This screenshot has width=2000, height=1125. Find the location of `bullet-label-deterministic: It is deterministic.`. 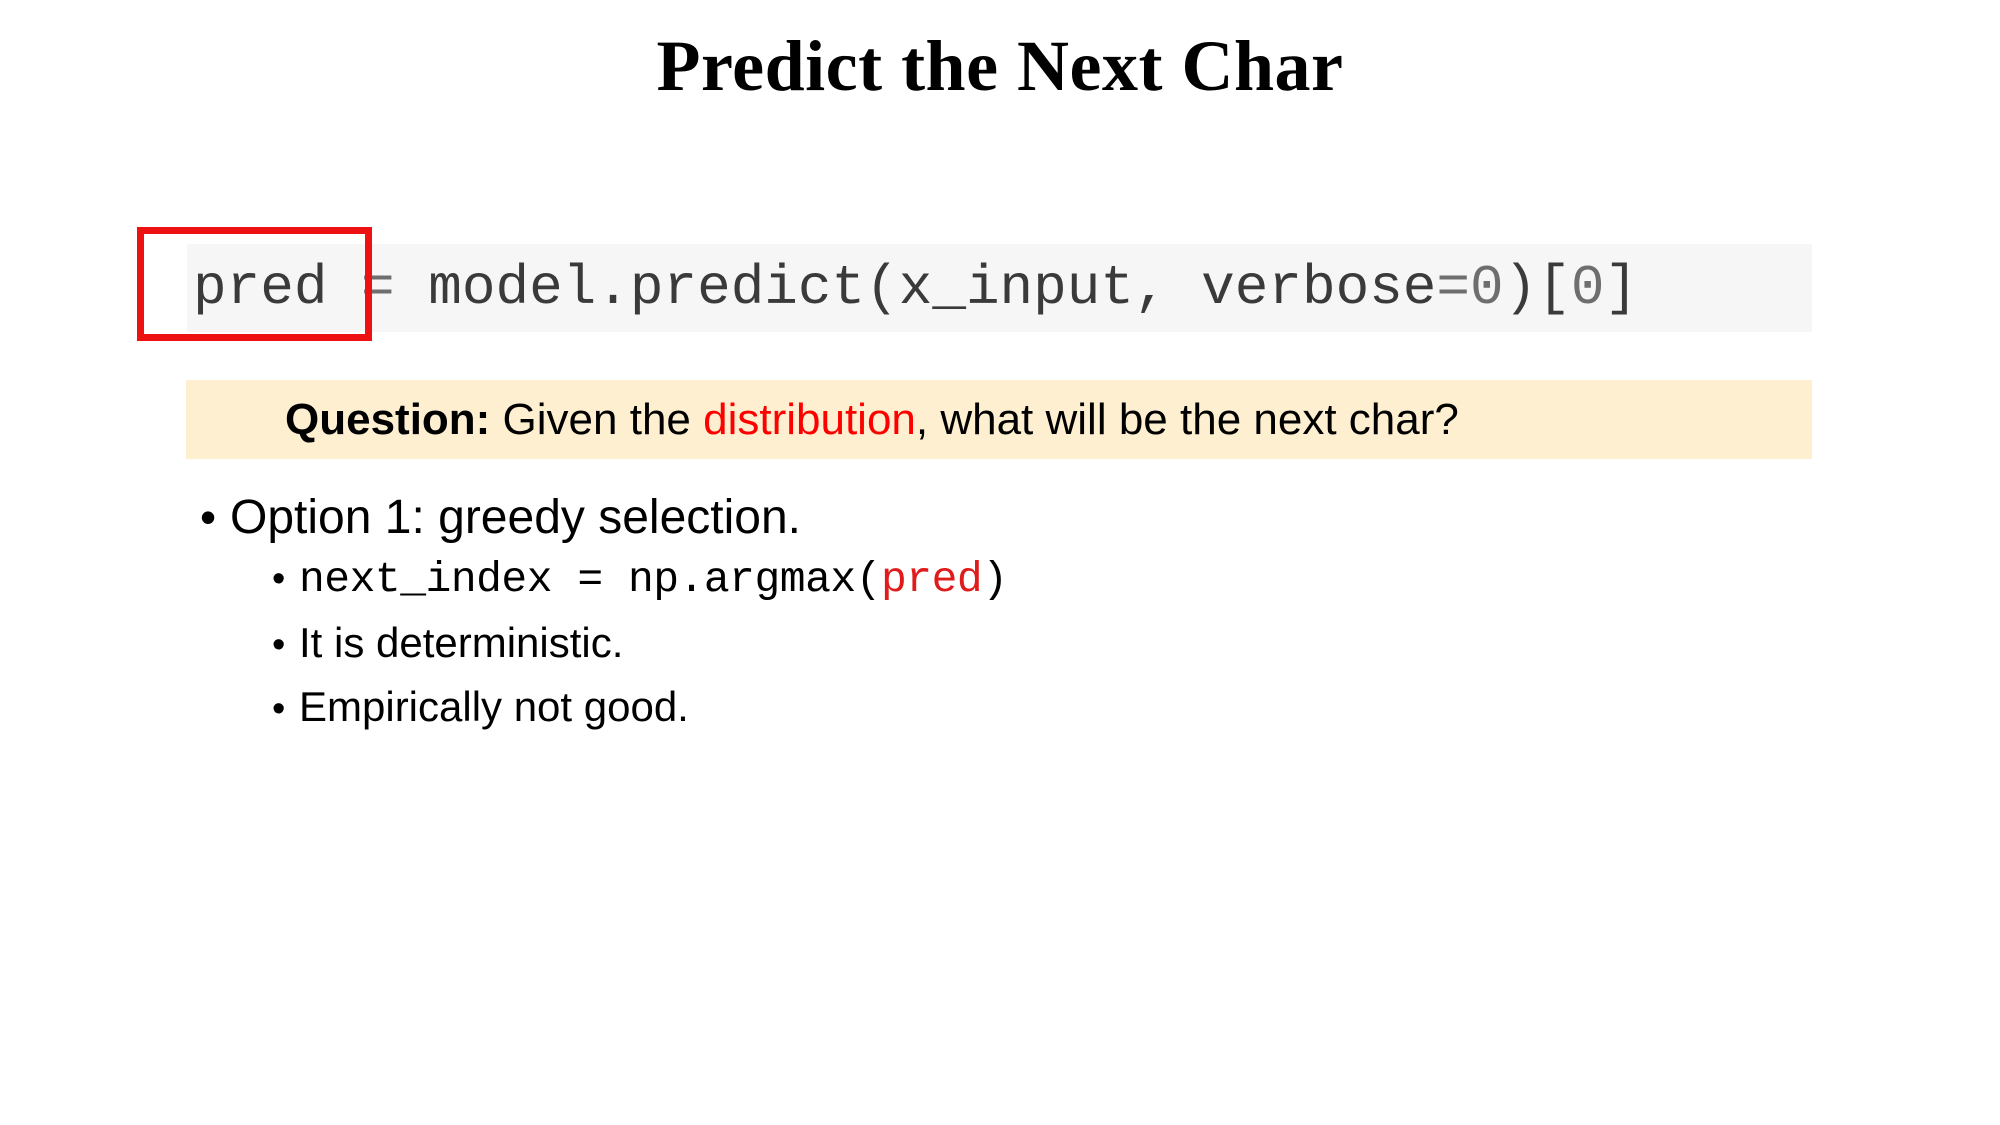

bullet-label-deterministic: It is deterministic. is located at coordinates (461, 642).